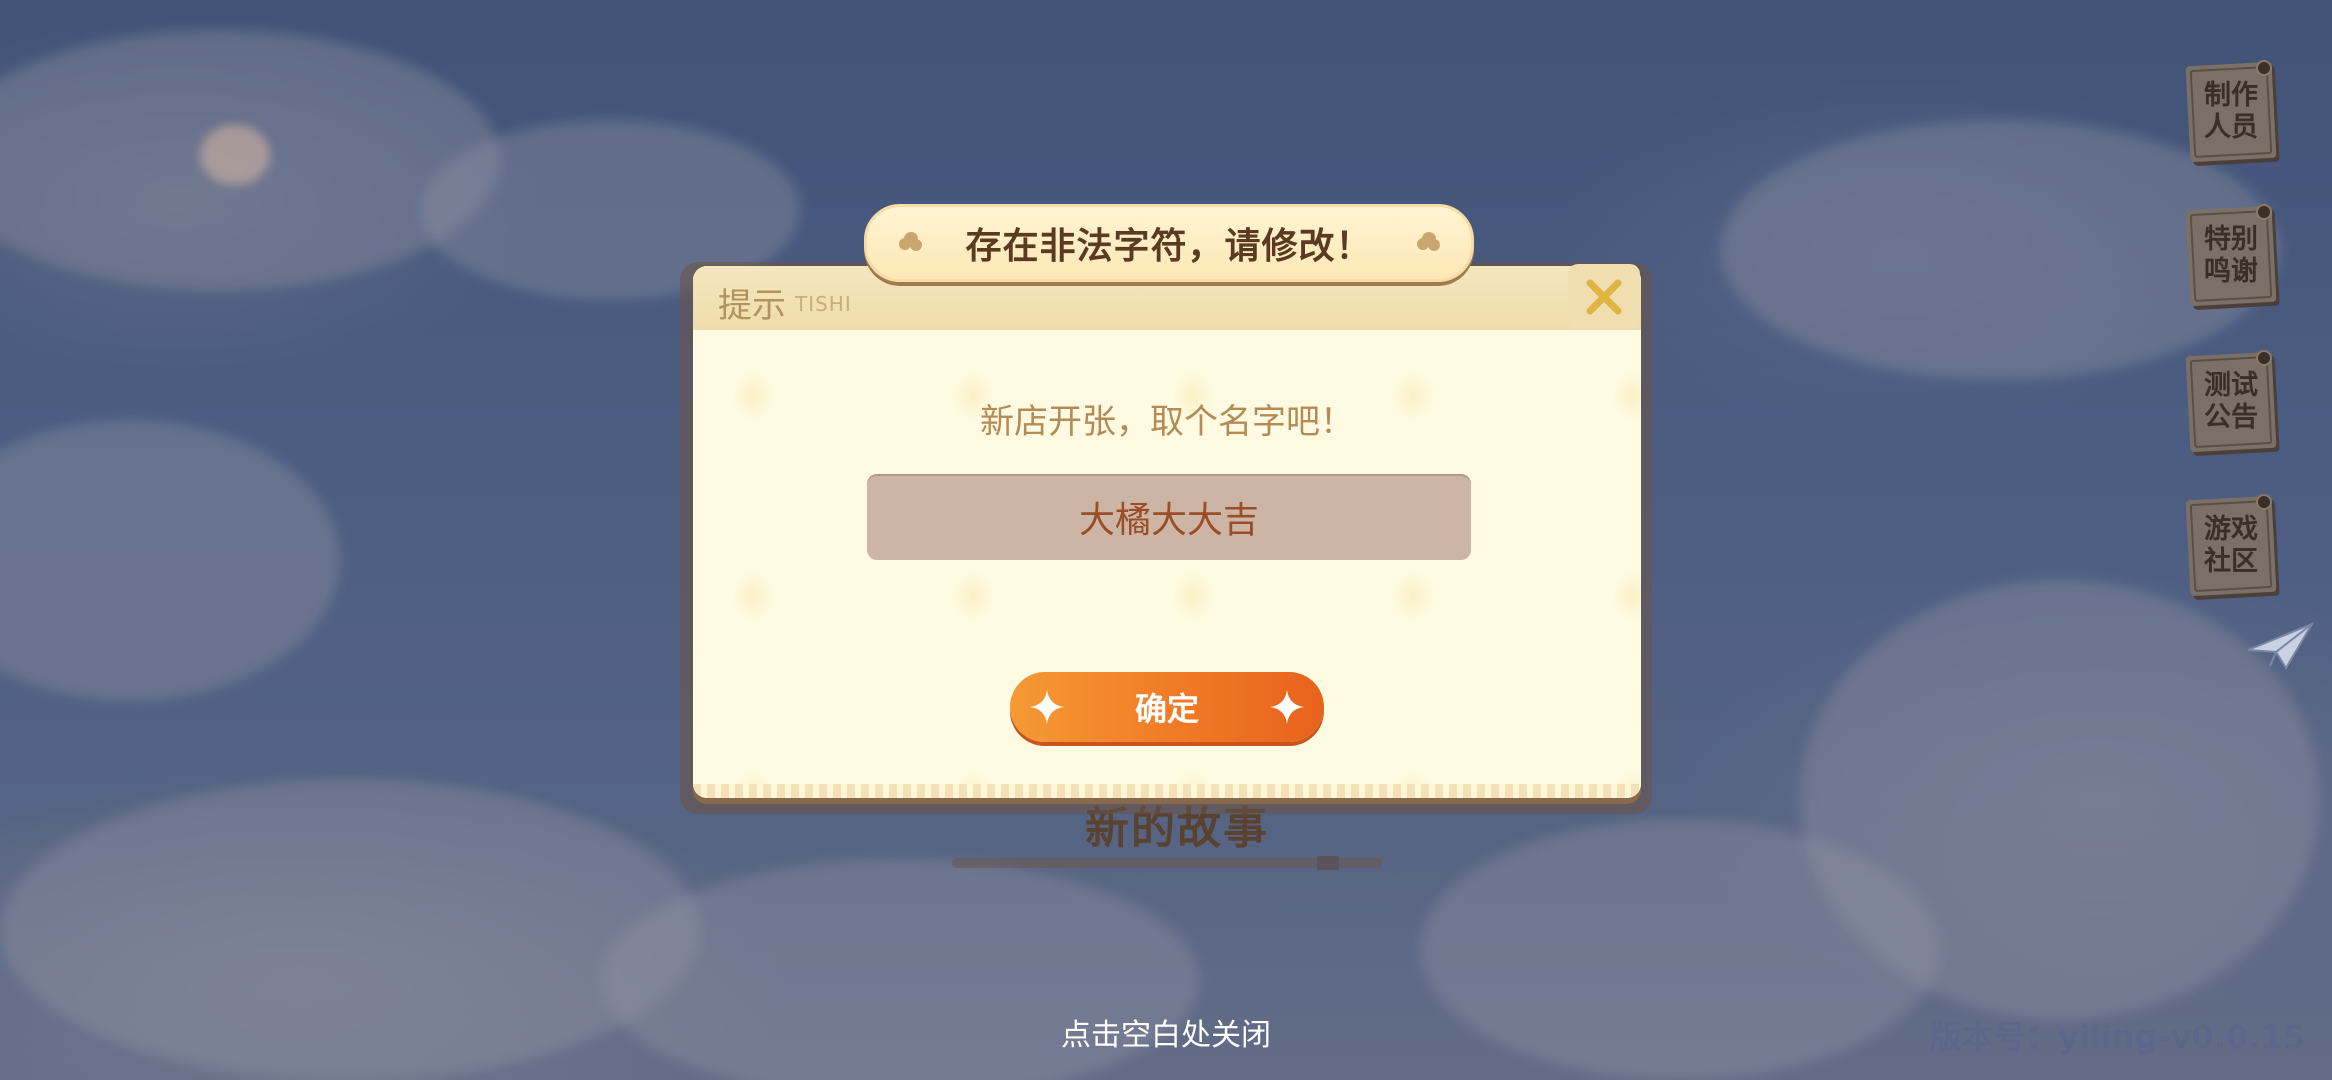 The width and height of the screenshot is (2332, 1080). I want to click on close-icon, so click(1604, 297).